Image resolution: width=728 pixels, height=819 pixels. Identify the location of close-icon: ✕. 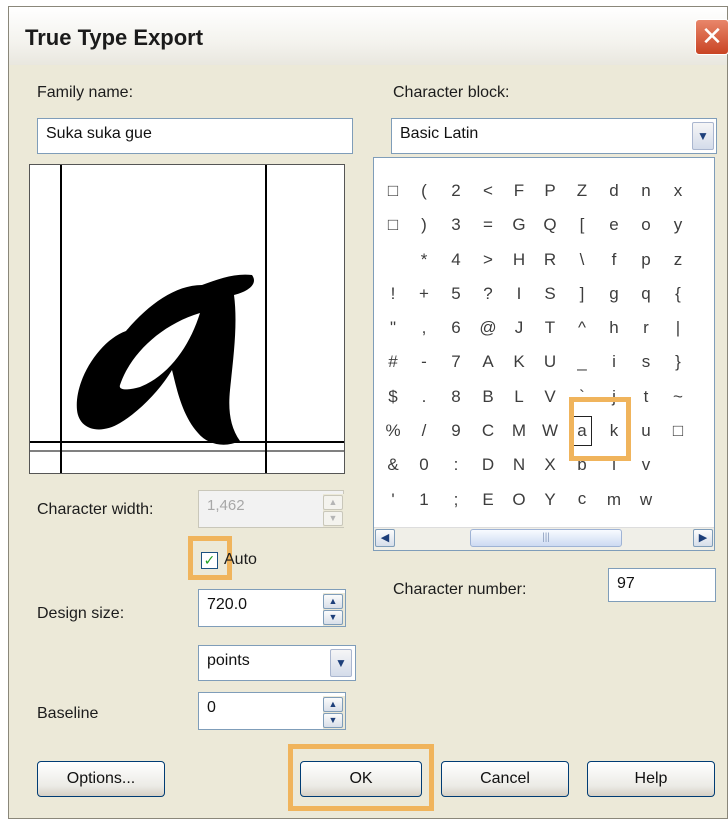
(711, 37).